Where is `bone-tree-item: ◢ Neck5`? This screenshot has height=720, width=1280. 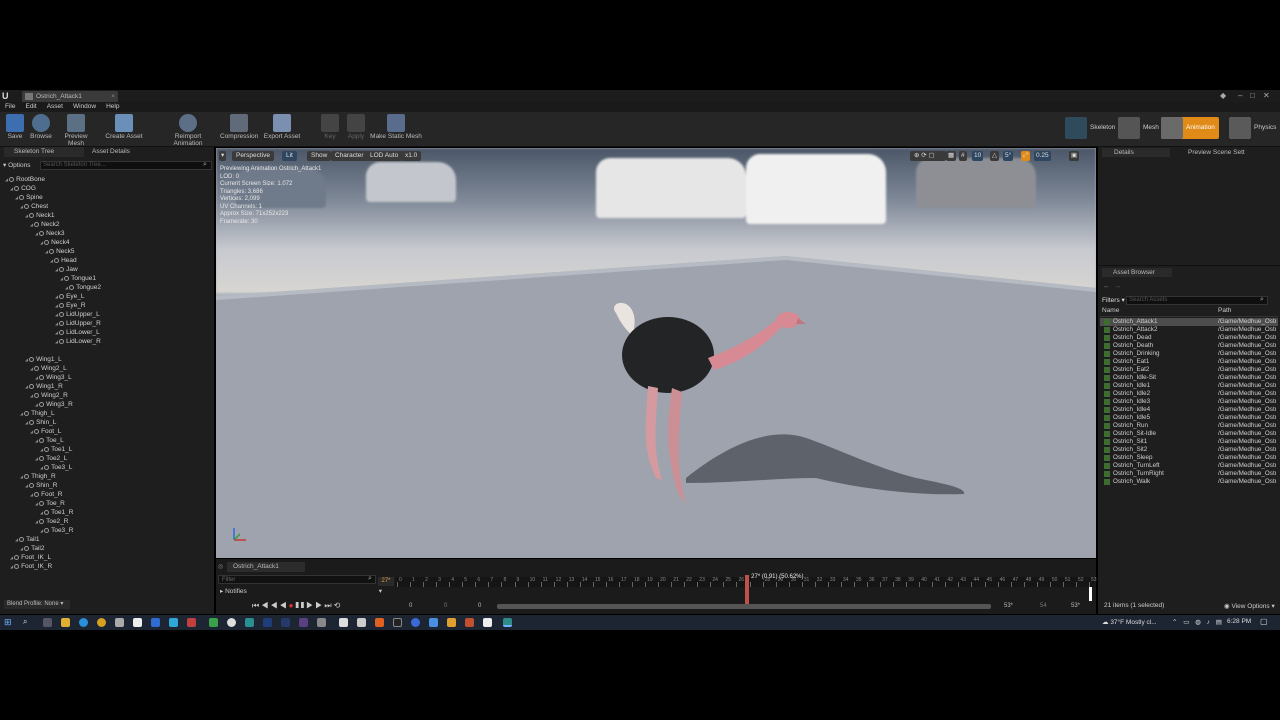 bone-tree-item: ◢ Neck5 is located at coordinates (60, 251).